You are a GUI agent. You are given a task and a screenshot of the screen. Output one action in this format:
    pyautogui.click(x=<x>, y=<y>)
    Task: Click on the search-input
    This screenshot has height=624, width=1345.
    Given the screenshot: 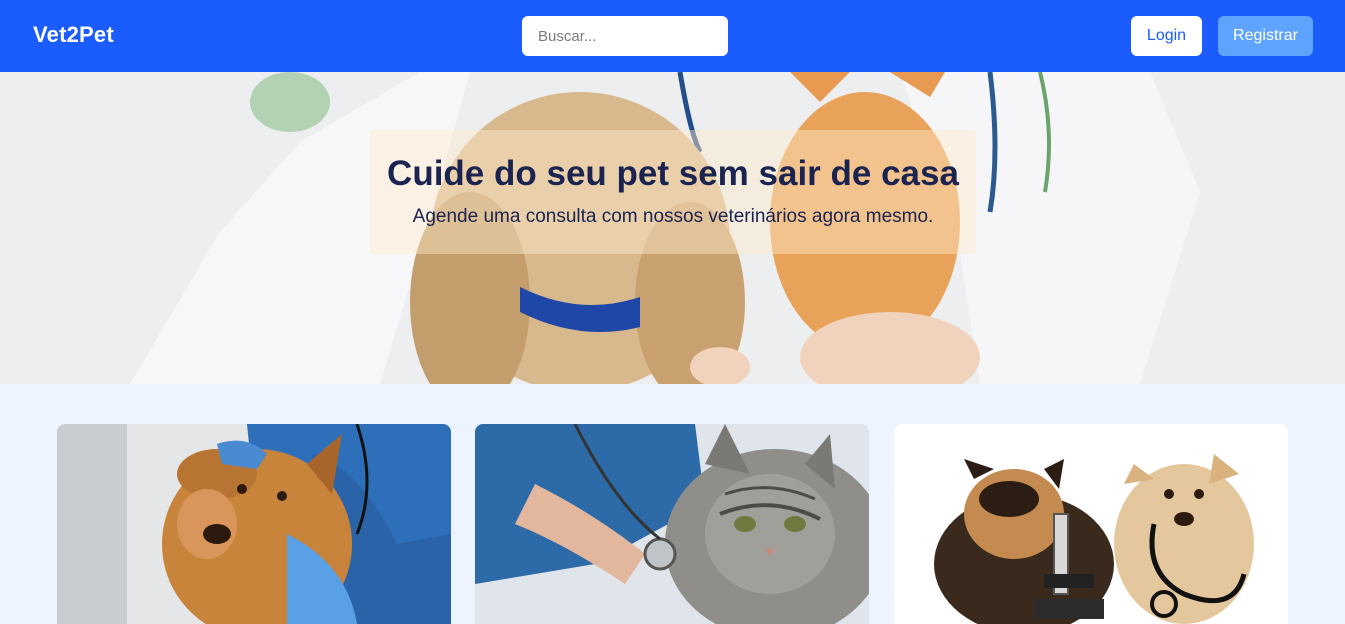 What is the action you would take?
    pyautogui.click(x=625, y=36)
    